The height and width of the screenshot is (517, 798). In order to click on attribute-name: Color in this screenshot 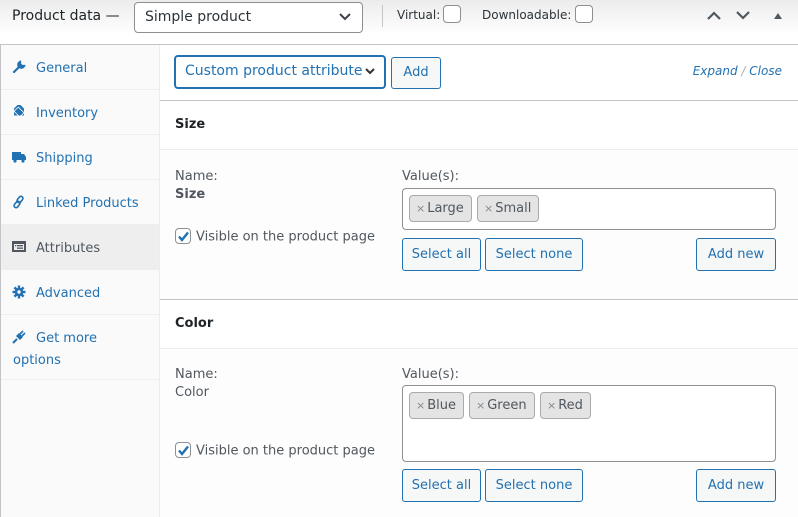, I will do `click(192, 392)`.